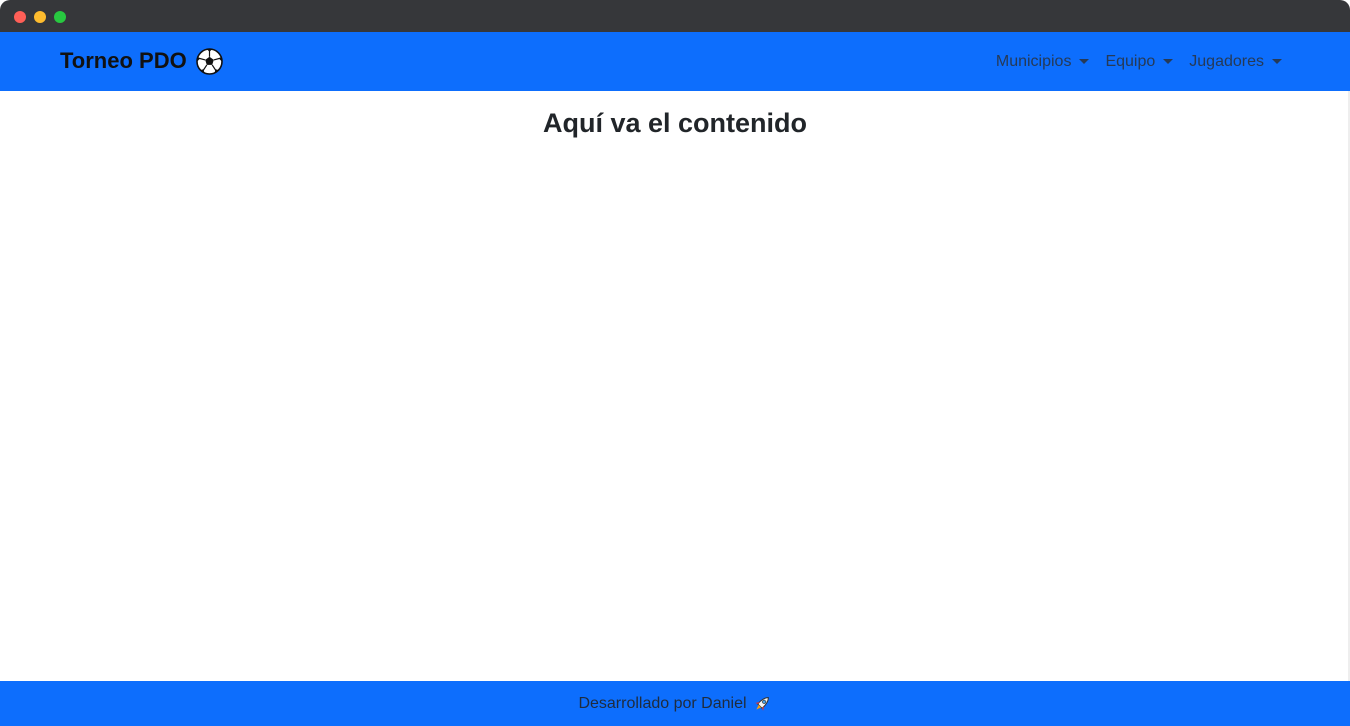 The height and width of the screenshot is (726, 1350). I want to click on navbar: Torneo PDO Municipios Equipo Jugadores, so click(675, 61).